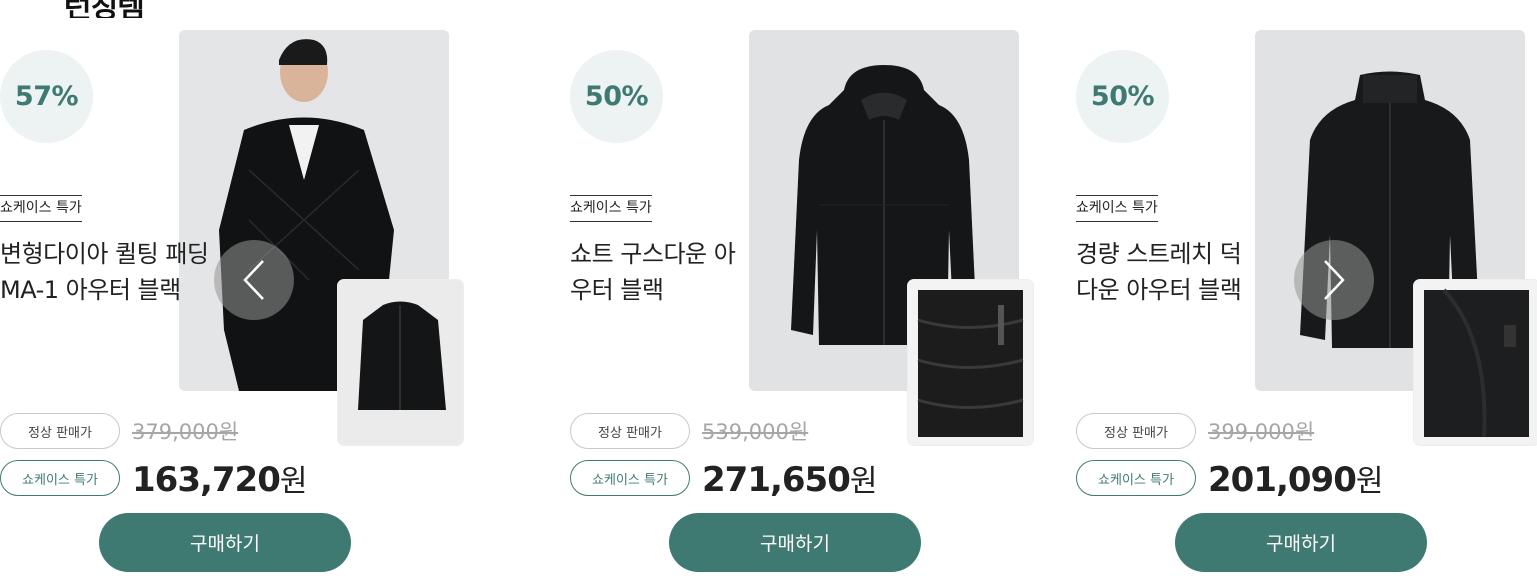  What do you see at coordinates (107, 272) in the screenshot?
I see `product-name: 변형다이아 퀼팅 패딩 MA-1 아우터 블랙` at bounding box center [107, 272].